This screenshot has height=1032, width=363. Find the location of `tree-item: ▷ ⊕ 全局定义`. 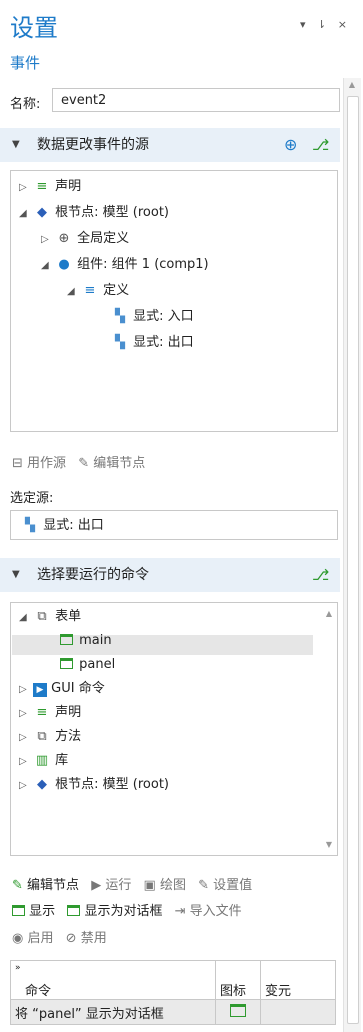

tree-item: ▷ ⊕ 全局定义 is located at coordinates (85, 239).